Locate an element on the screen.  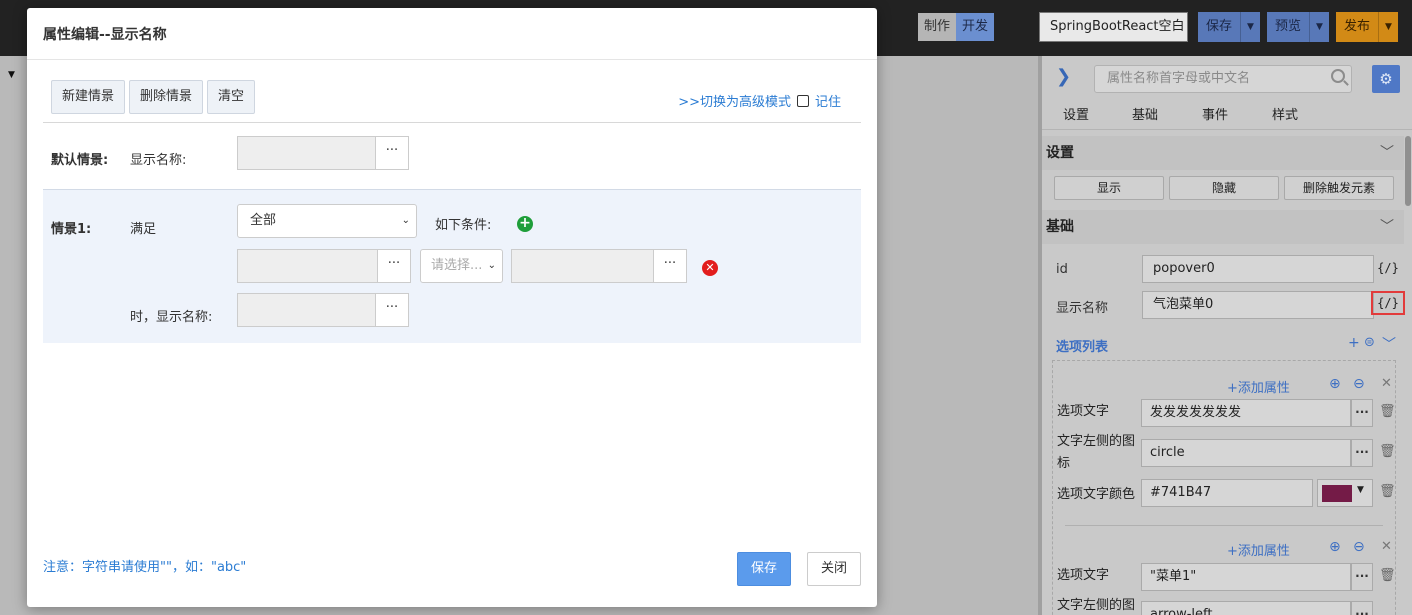
condition-left-field: ··· is located at coordinates (324, 266).